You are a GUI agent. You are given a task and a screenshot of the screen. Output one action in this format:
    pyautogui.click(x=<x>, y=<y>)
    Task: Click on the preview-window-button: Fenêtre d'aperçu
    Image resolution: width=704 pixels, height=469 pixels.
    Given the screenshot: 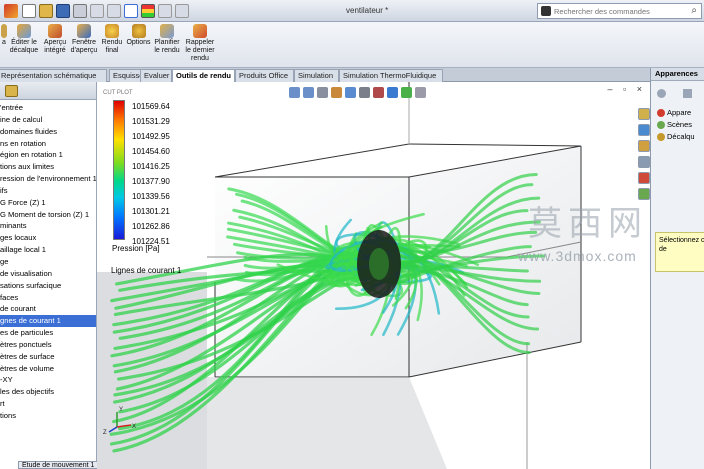 What is the action you would take?
    pyautogui.click(x=84, y=39)
    